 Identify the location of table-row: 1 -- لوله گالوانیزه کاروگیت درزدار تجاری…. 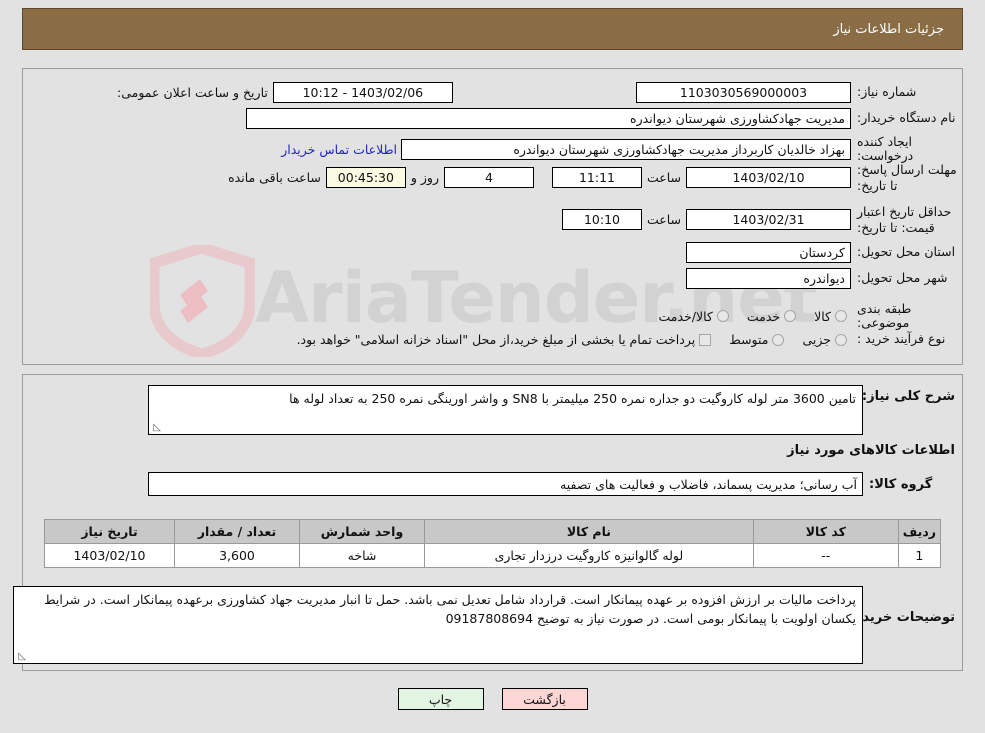
(493, 555).